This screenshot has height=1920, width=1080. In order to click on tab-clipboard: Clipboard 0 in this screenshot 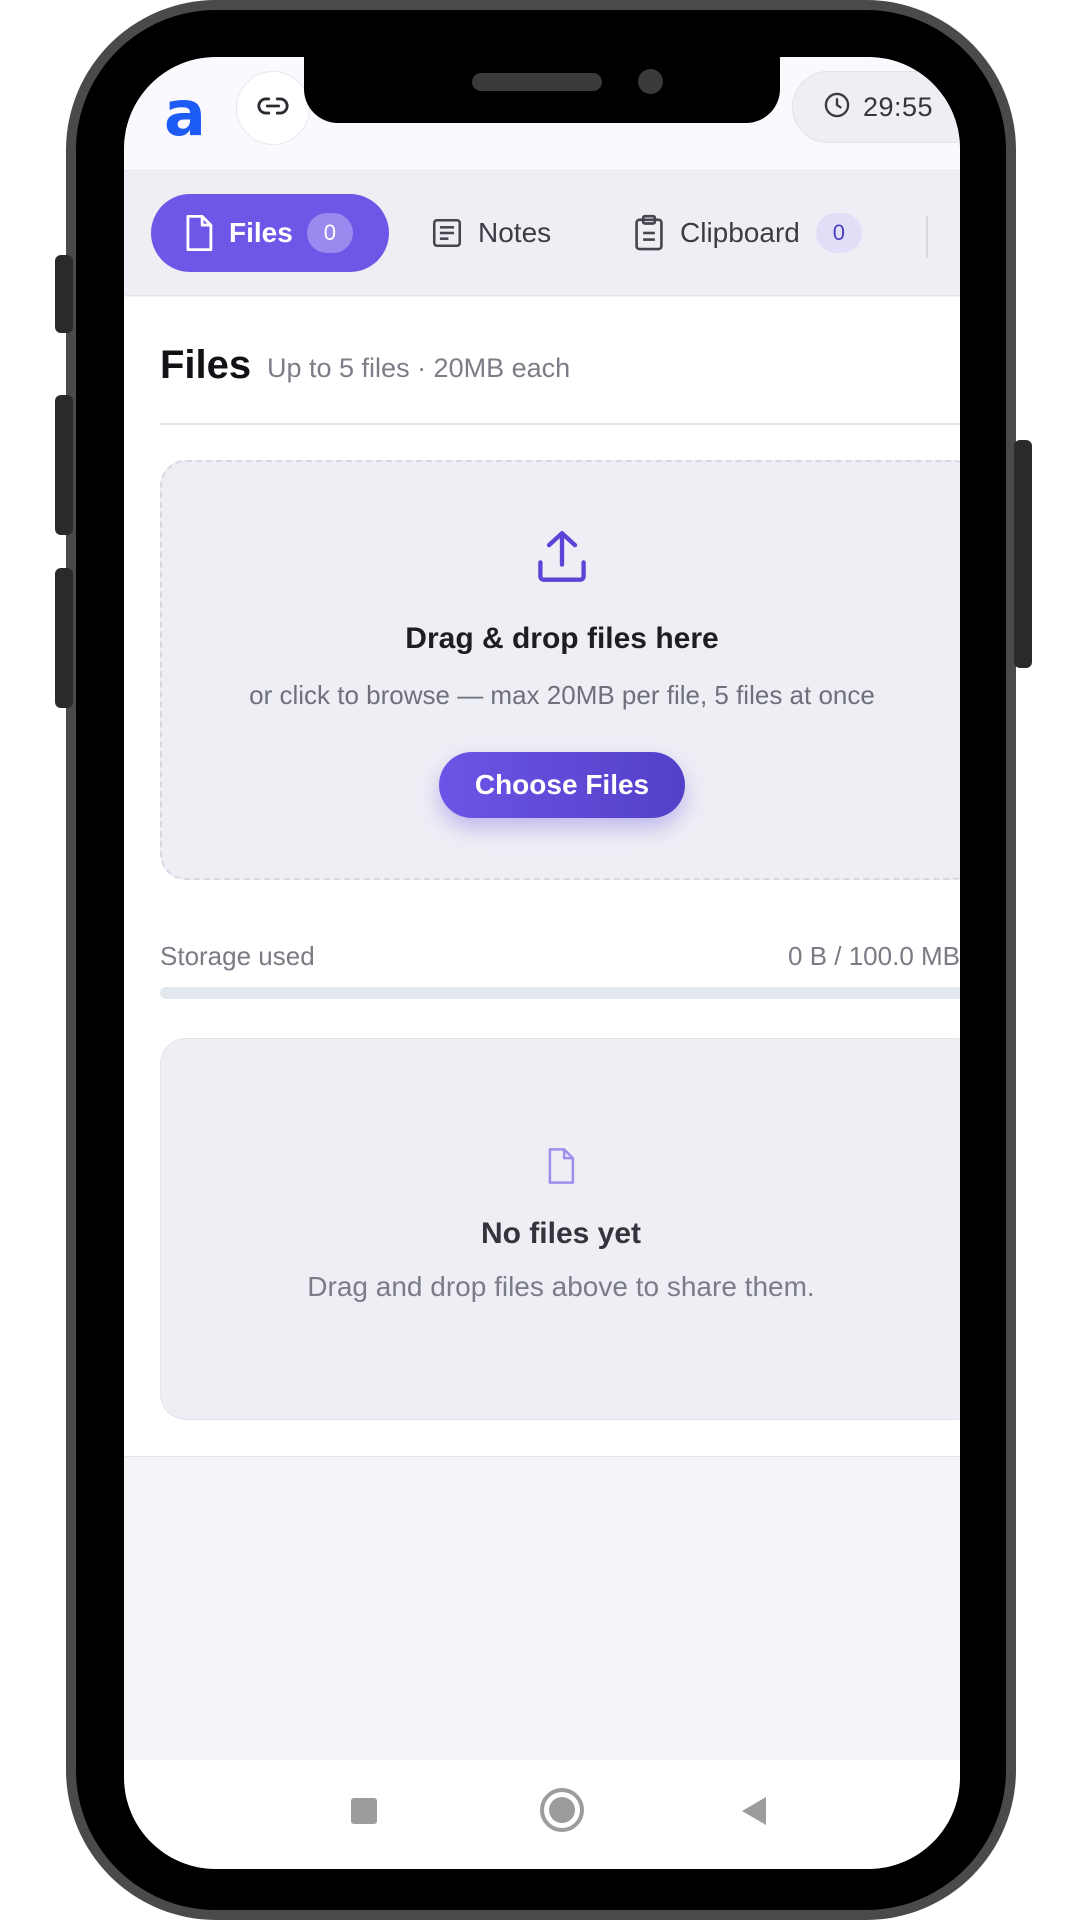, I will do `click(747, 233)`.